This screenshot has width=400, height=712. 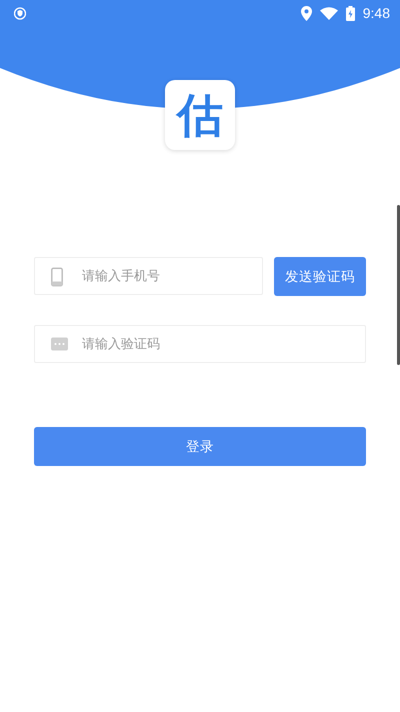 I want to click on send-code-button: 发送验证码, so click(x=320, y=276).